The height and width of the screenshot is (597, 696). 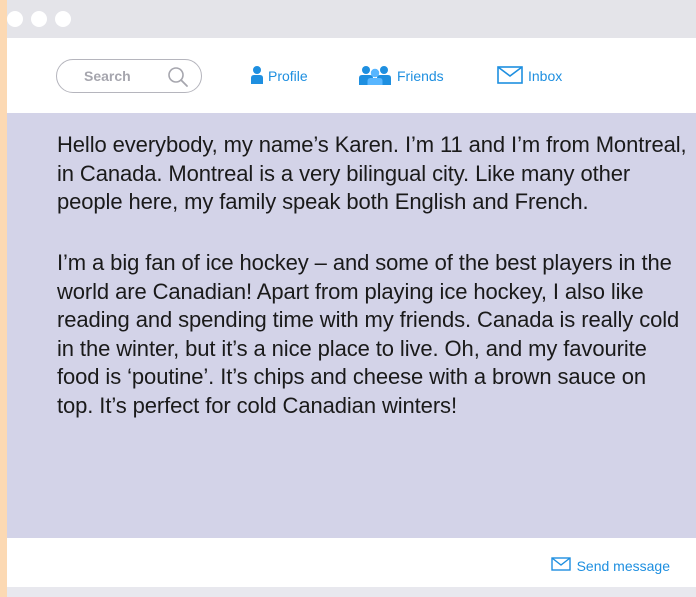 I want to click on bottom-strip, so click(x=351, y=592).